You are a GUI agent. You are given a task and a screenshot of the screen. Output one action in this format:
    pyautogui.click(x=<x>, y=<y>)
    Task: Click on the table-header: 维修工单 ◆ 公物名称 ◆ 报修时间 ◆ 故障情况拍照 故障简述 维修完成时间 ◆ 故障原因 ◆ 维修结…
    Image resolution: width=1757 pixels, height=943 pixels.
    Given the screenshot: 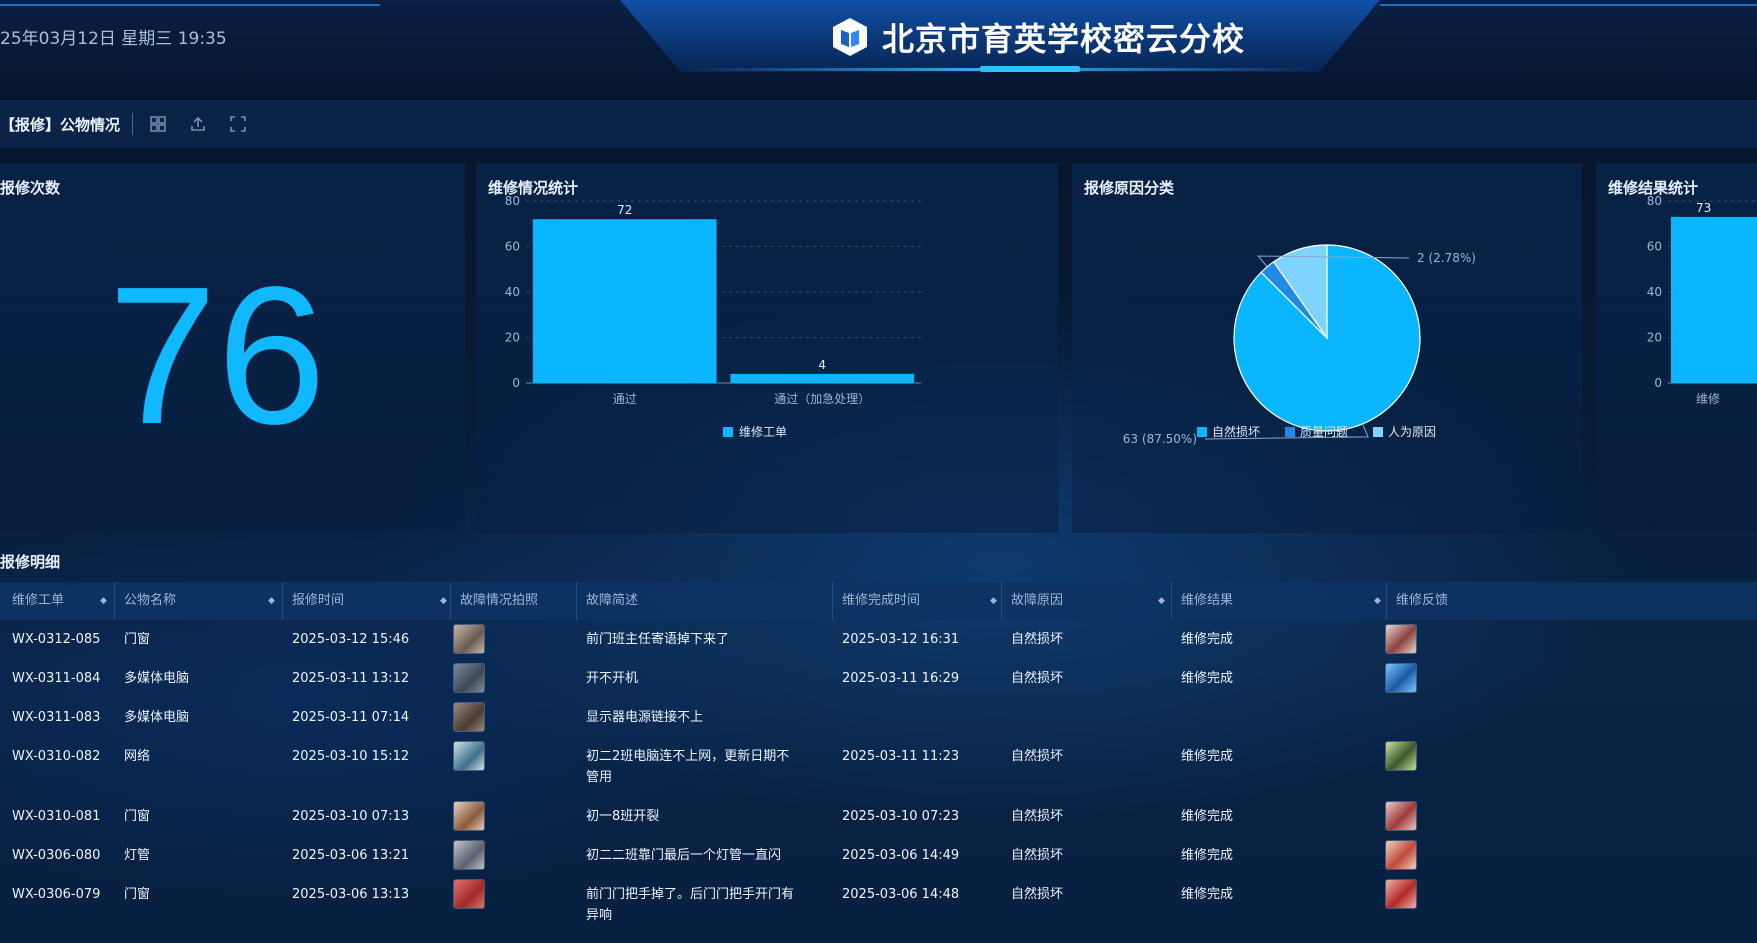 What is the action you would take?
    pyautogui.click(x=878, y=601)
    